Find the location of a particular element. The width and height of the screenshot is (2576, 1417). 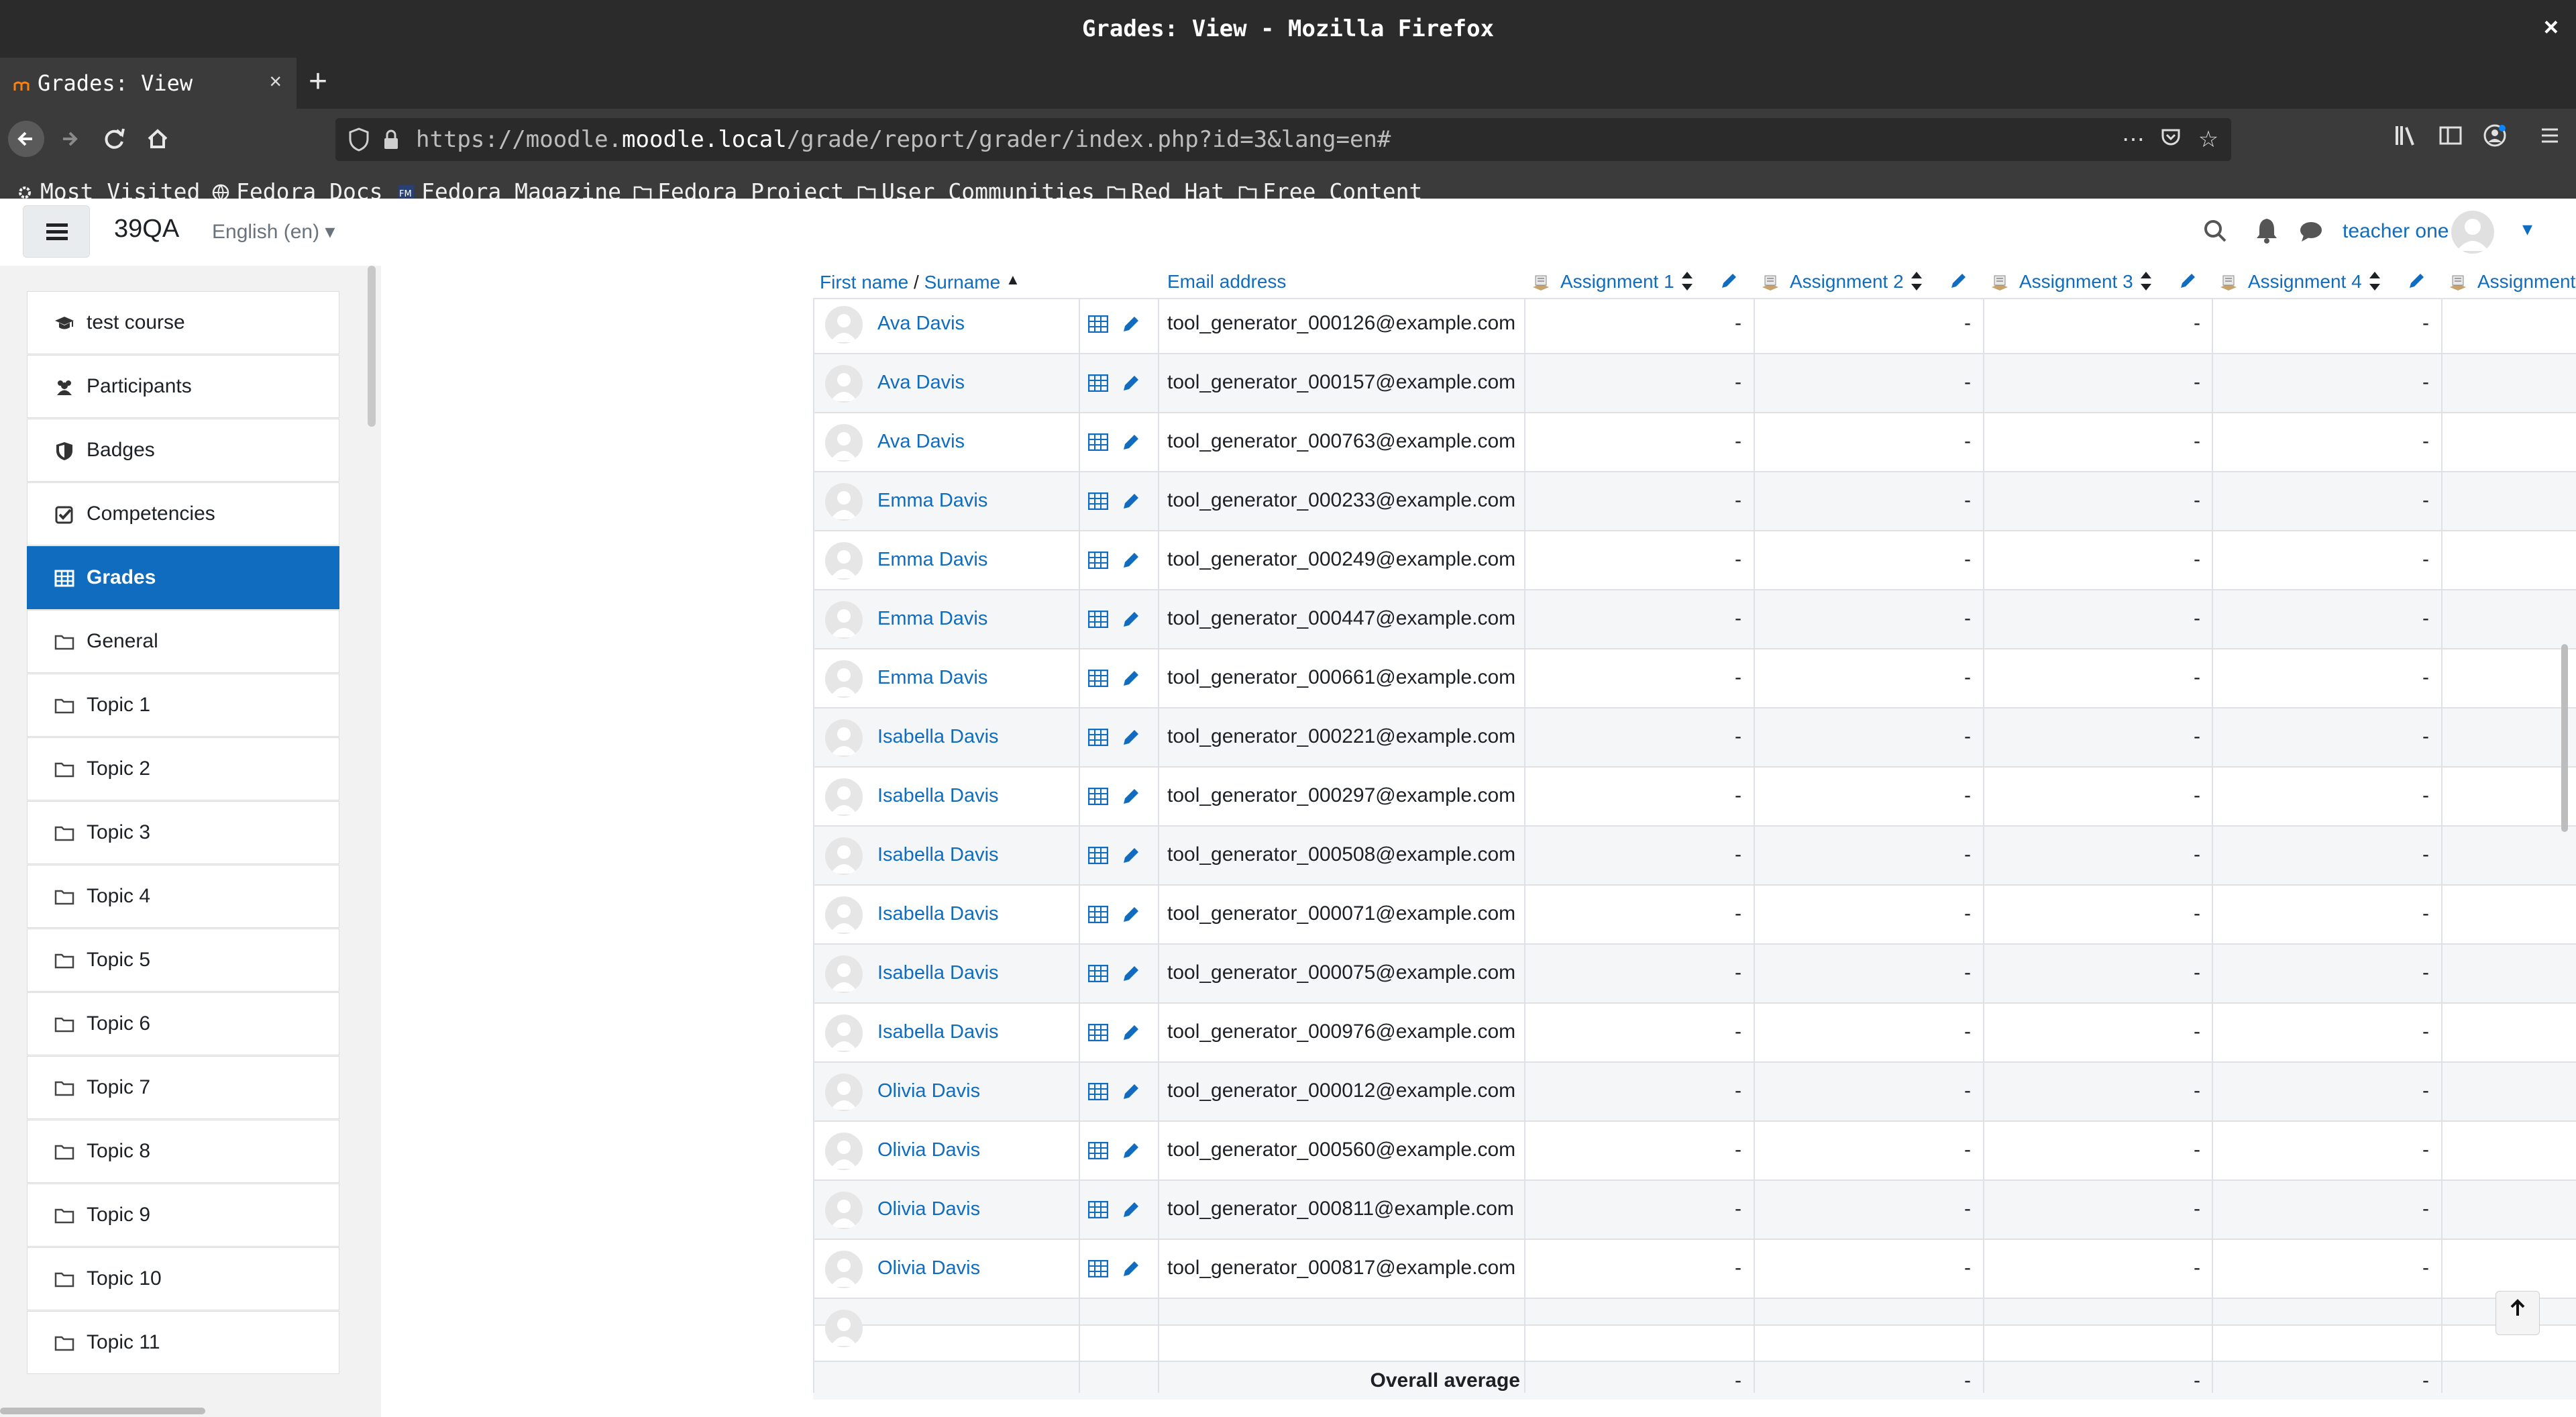

drawer-item-topic-1: Topic 1 is located at coordinates (183, 705).